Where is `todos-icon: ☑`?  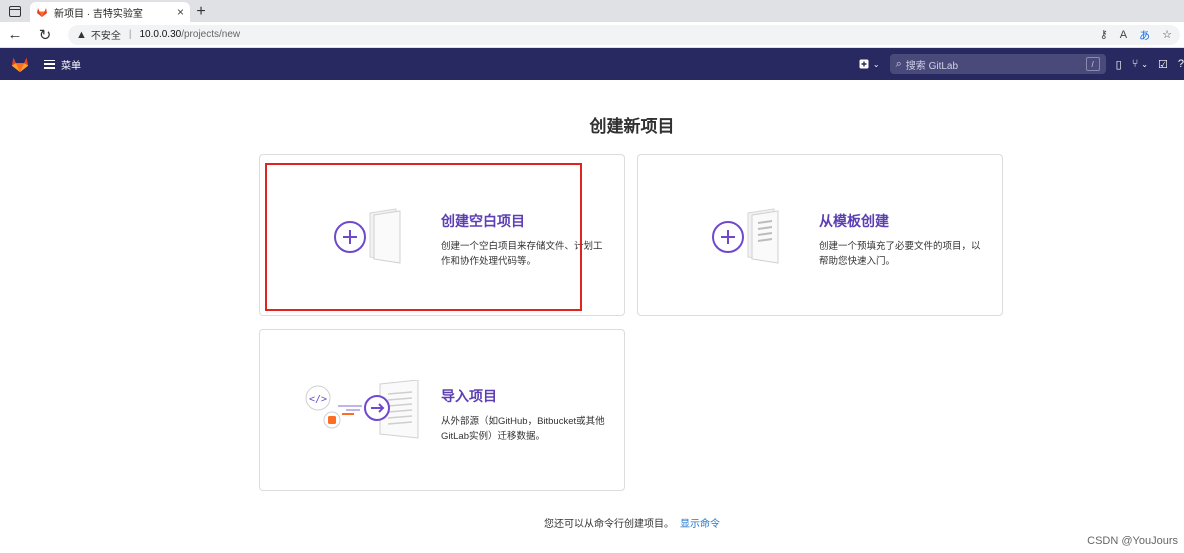
todos-icon: ☑ is located at coordinates (1163, 64).